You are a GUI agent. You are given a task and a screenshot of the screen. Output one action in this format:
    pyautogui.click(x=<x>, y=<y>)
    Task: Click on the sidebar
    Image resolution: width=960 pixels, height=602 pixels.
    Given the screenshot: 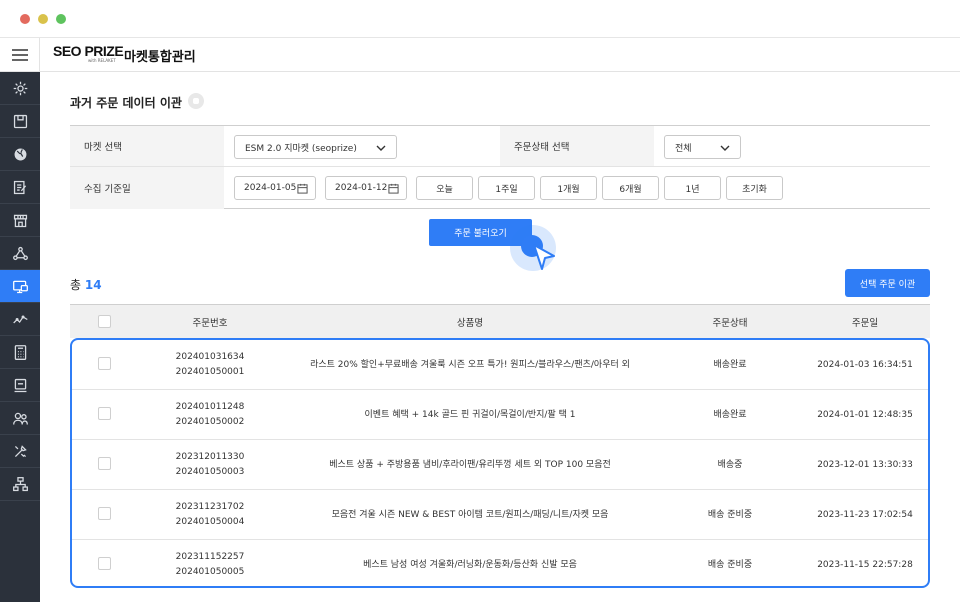 What is the action you would take?
    pyautogui.click(x=20, y=337)
    